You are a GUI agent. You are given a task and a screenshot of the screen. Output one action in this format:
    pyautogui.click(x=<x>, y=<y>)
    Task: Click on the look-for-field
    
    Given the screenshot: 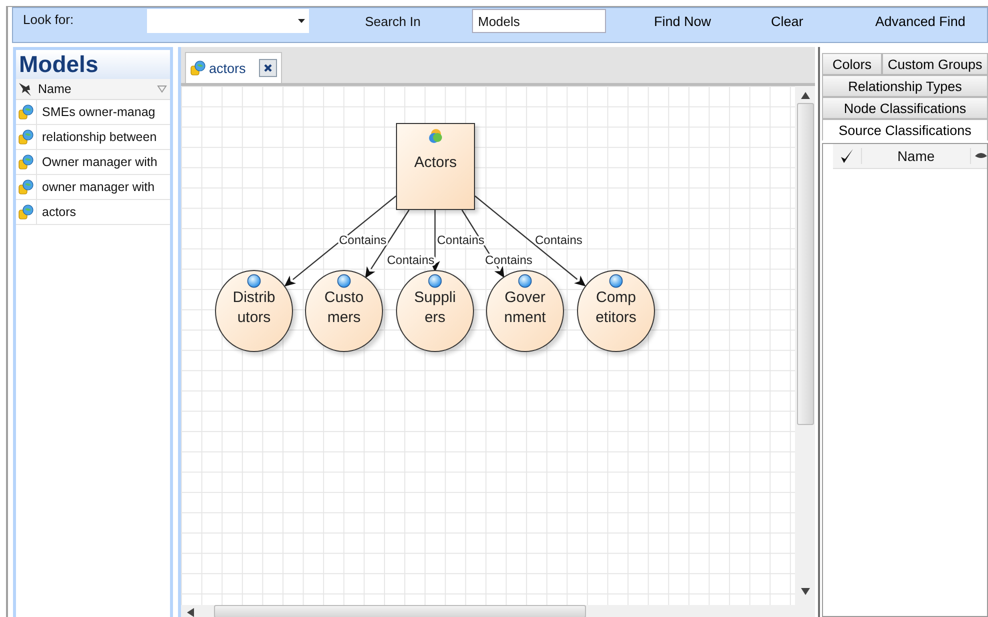 What is the action you would take?
    pyautogui.click(x=228, y=21)
    